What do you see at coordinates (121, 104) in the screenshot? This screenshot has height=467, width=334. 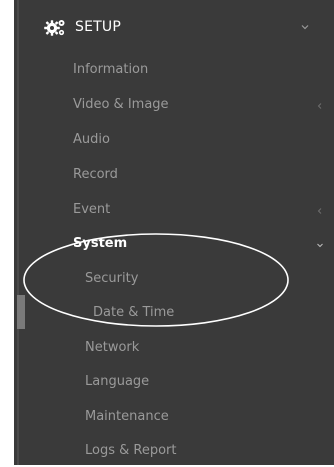 I see `menu-item-label: Video & Image` at bounding box center [121, 104].